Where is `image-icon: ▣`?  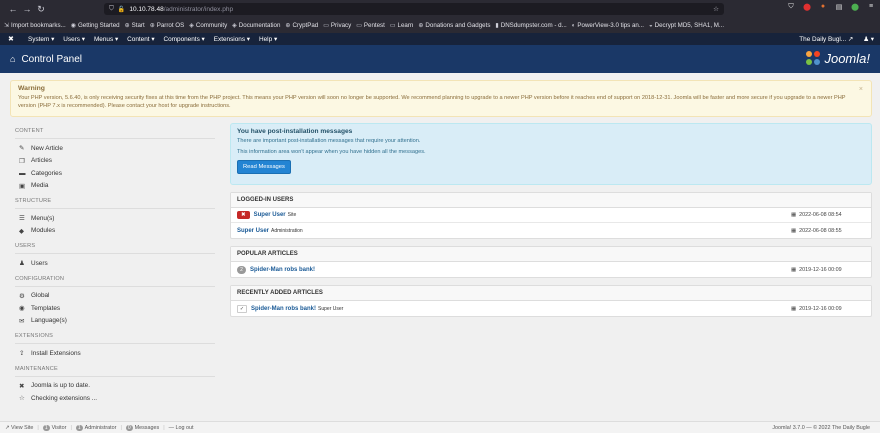
image-icon: ▣ is located at coordinates (22, 186).